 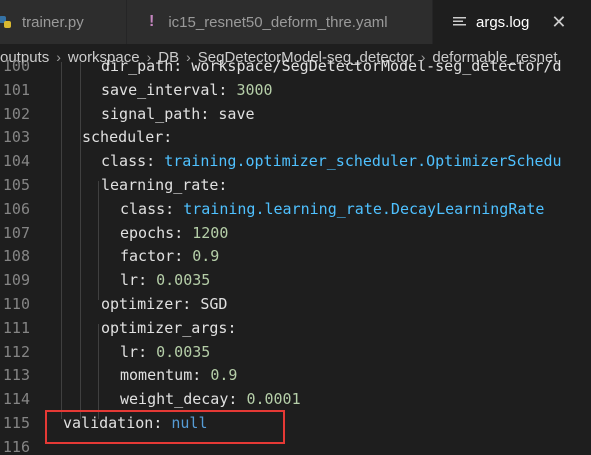 What do you see at coordinates (164, 327) in the screenshot?
I see `yaml-key: optimizer_args` at bounding box center [164, 327].